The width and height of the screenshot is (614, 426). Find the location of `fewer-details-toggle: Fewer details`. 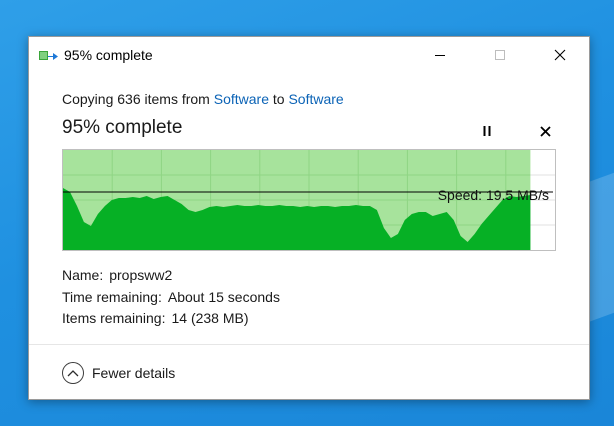

fewer-details-toggle: Fewer details is located at coordinates (118, 373).